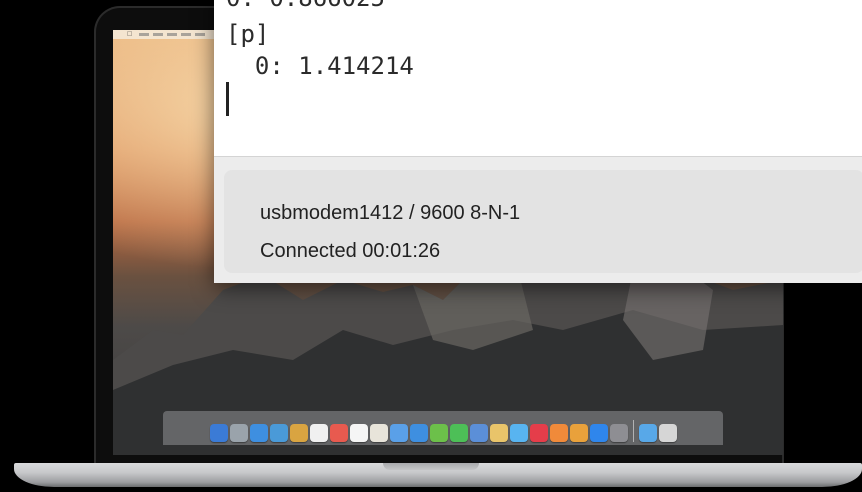  What do you see at coordinates (227, 99) in the screenshot?
I see `text-cursor` at bounding box center [227, 99].